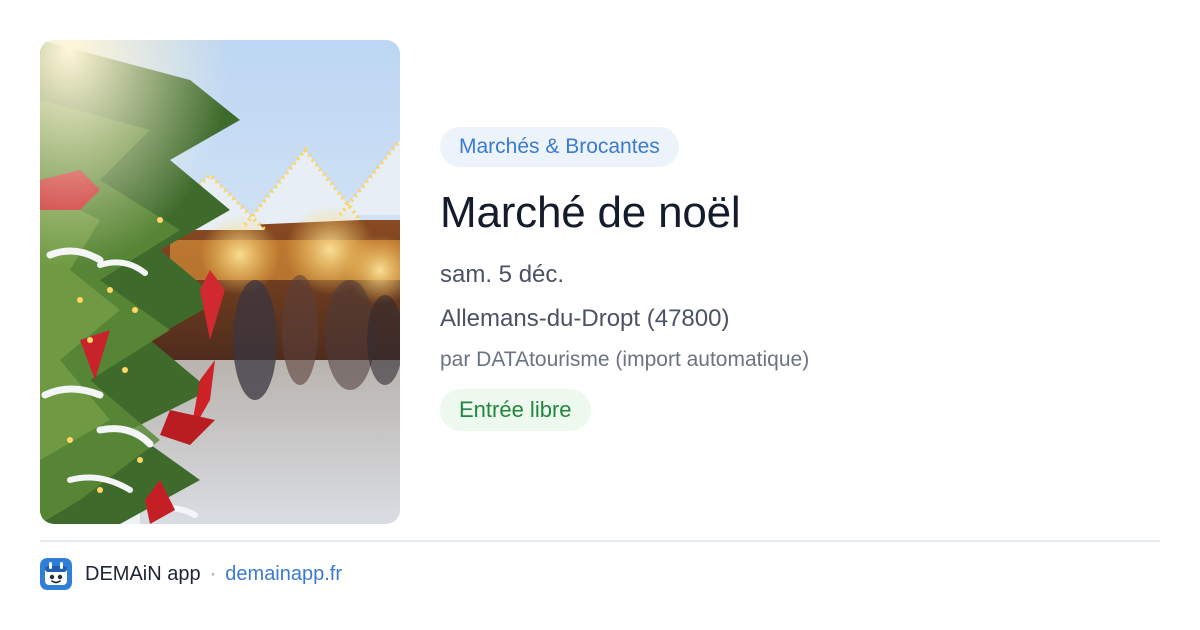 This screenshot has height=630, width=1200. I want to click on category-badge: Marchés & Brocantes, so click(559, 147).